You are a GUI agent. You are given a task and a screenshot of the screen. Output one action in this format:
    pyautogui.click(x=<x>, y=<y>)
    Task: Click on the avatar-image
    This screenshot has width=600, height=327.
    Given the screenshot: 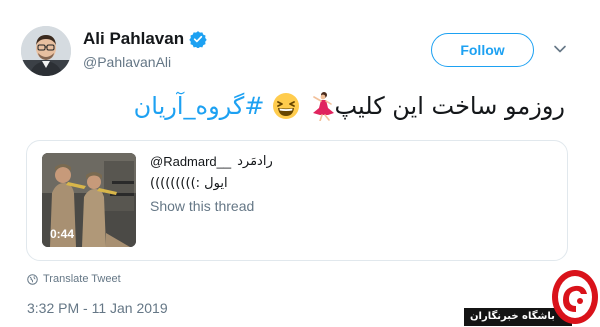 What is the action you would take?
    pyautogui.click(x=46, y=51)
    